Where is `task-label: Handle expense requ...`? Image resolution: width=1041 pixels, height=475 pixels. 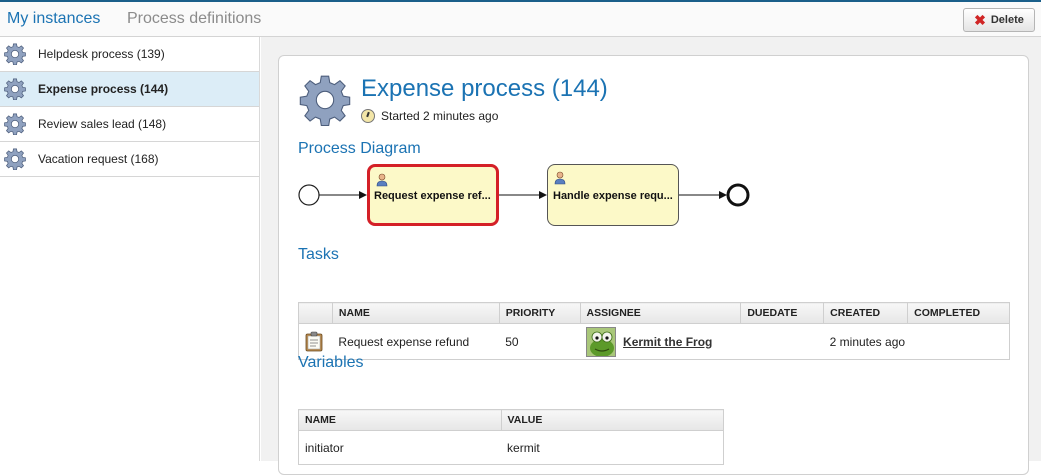 task-label: Handle expense requ... is located at coordinates (613, 196).